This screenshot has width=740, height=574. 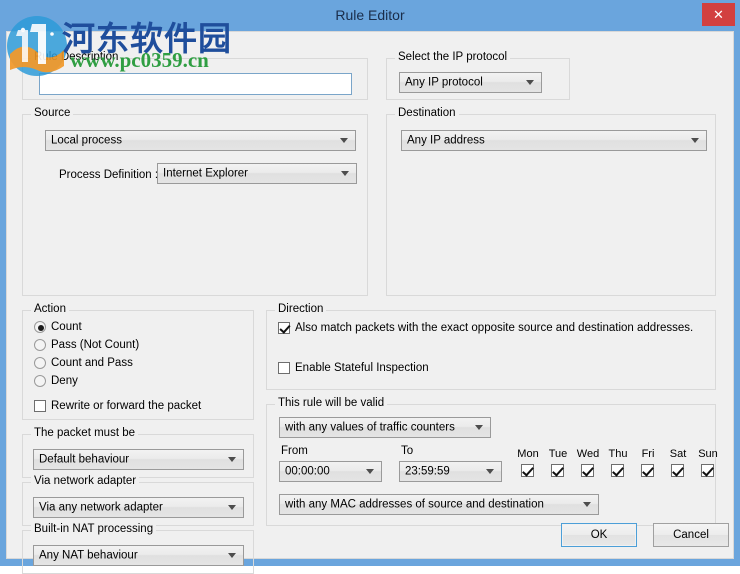 I want to click on day-thu-checkbox, so click(x=617, y=470).